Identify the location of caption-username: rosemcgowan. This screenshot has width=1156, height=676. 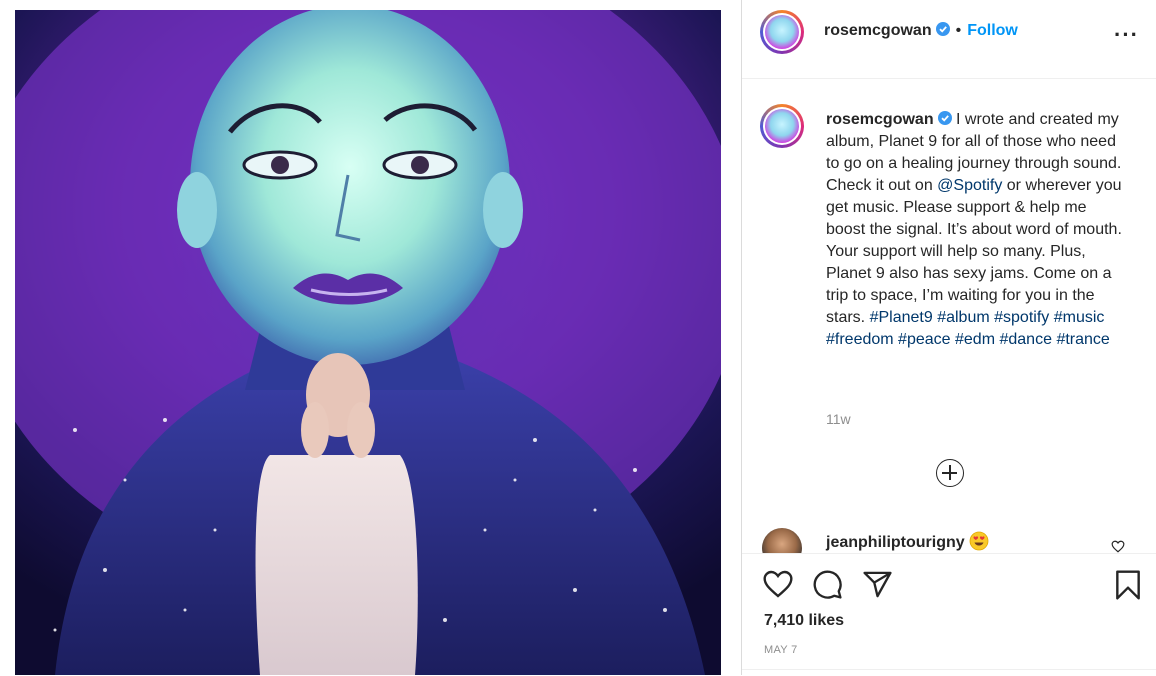
(880, 119).